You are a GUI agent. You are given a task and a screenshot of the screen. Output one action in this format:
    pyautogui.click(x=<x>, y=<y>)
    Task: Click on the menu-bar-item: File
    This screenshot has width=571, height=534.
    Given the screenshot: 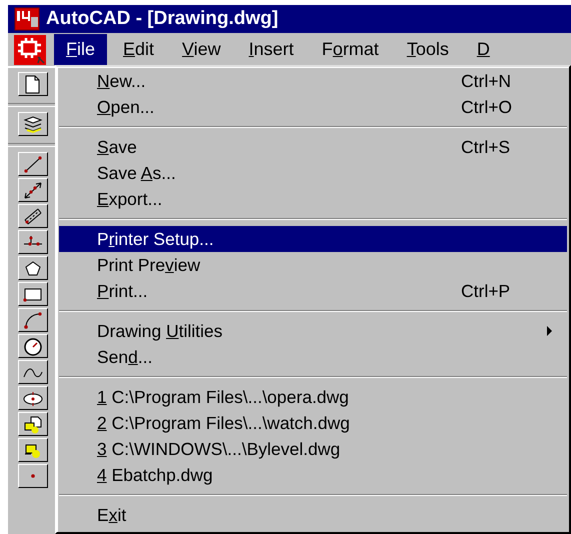 What is the action you would take?
    pyautogui.click(x=81, y=49)
    